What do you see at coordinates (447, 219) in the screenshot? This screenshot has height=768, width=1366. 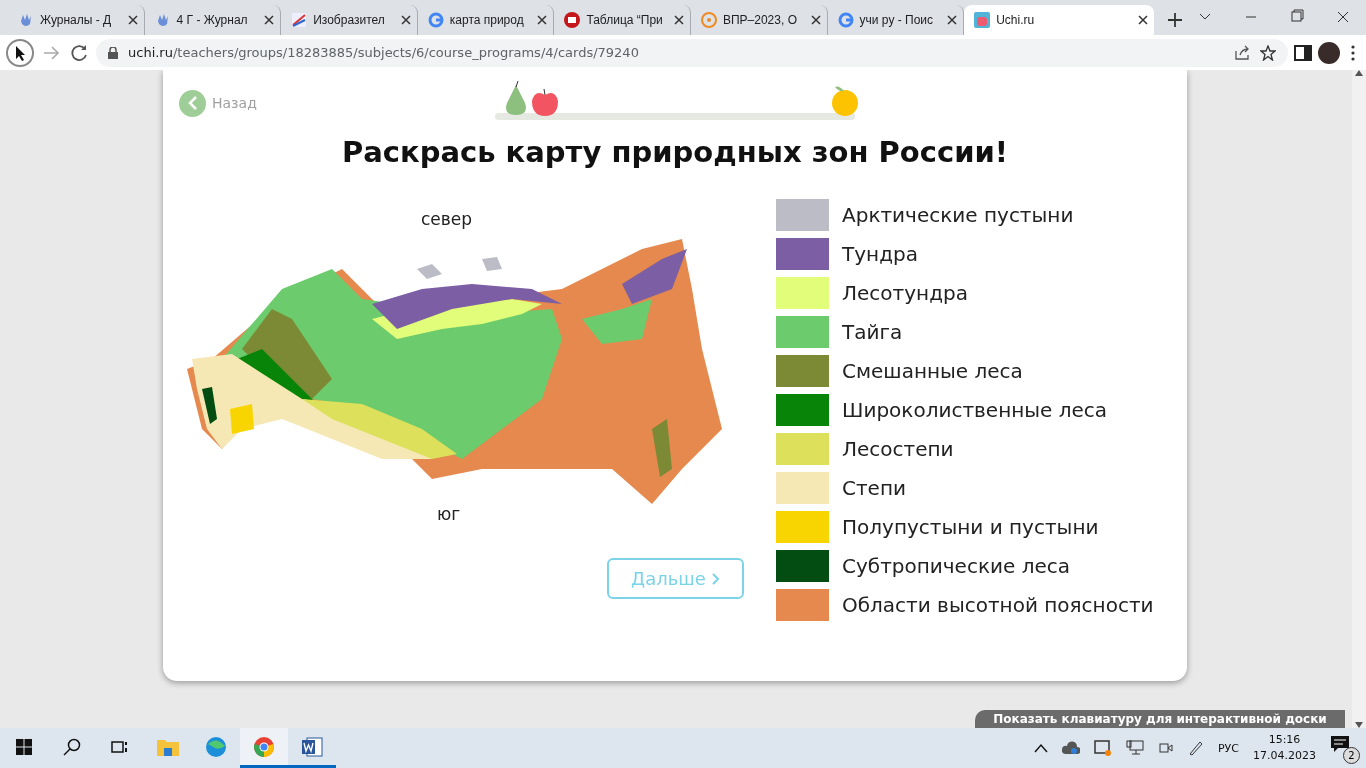 I see `north-label: север` at bounding box center [447, 219].